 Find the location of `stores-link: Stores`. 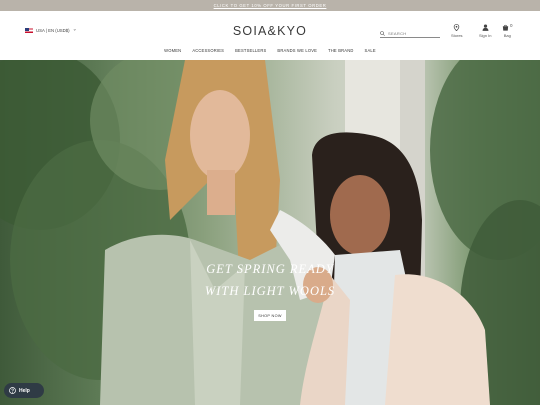

stores-link: Stores is located at coordinates (457, 31).